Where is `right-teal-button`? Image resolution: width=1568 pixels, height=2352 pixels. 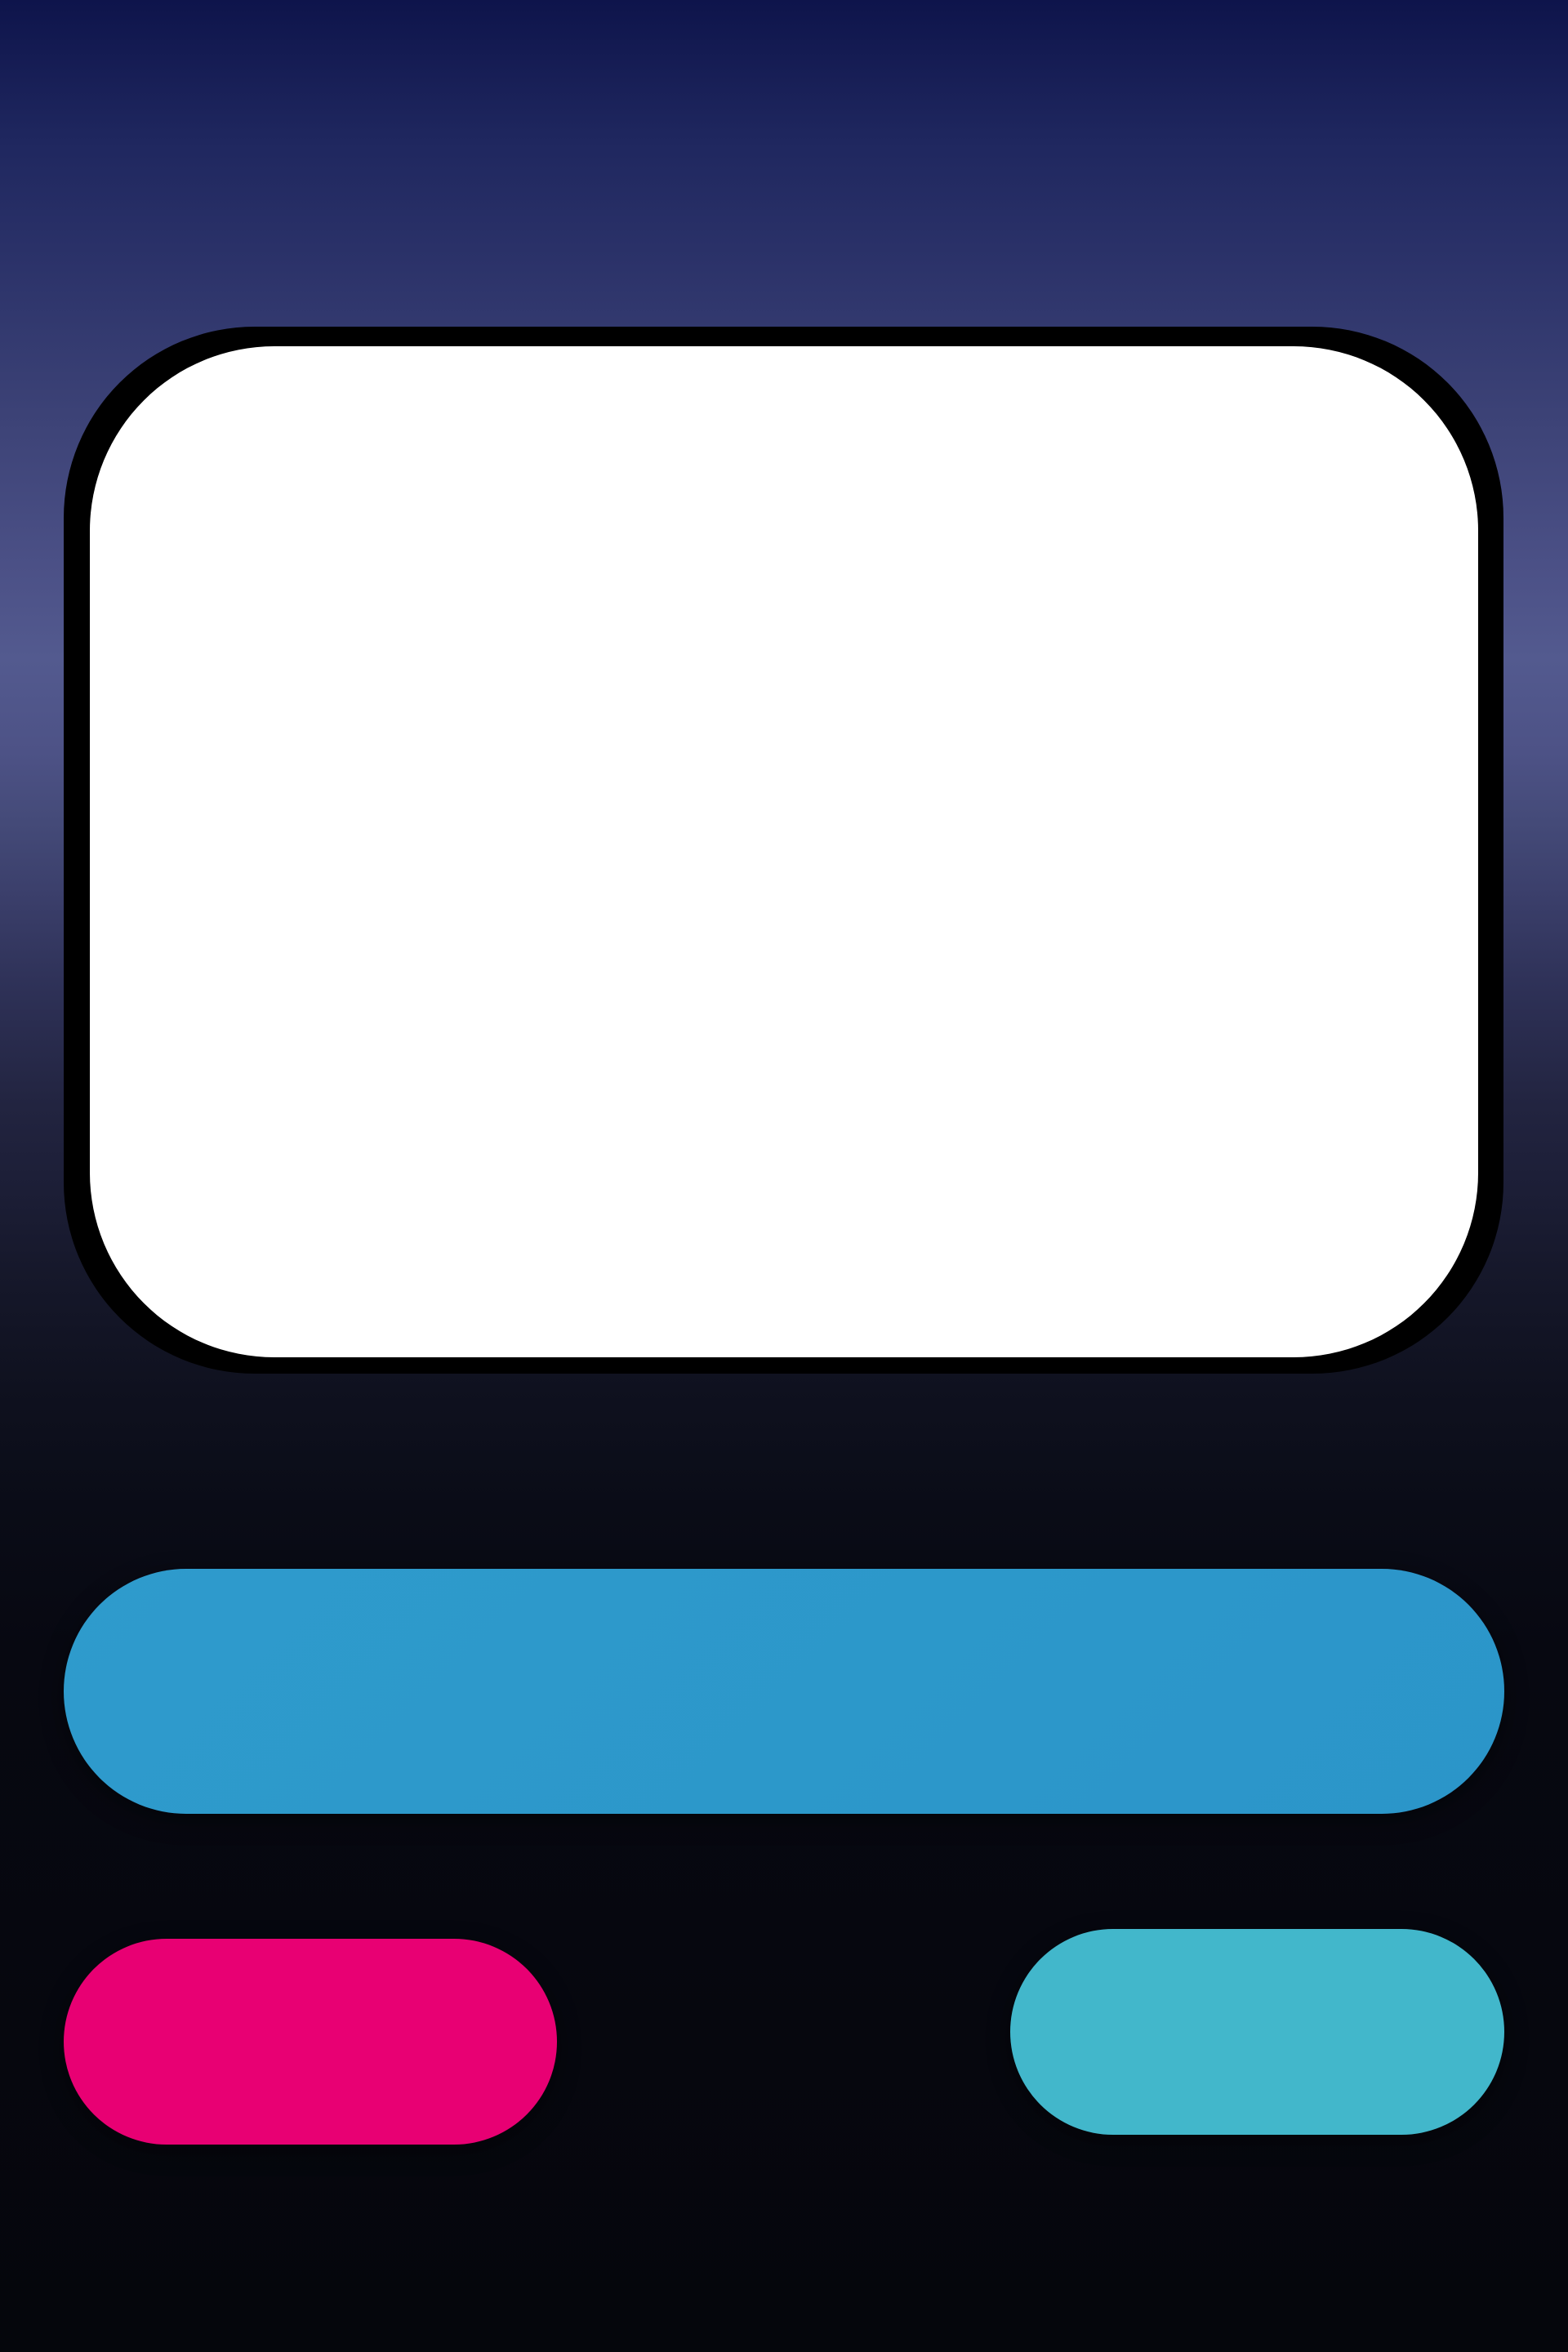 right-teal-button is located at coordinates (1257, 2032).